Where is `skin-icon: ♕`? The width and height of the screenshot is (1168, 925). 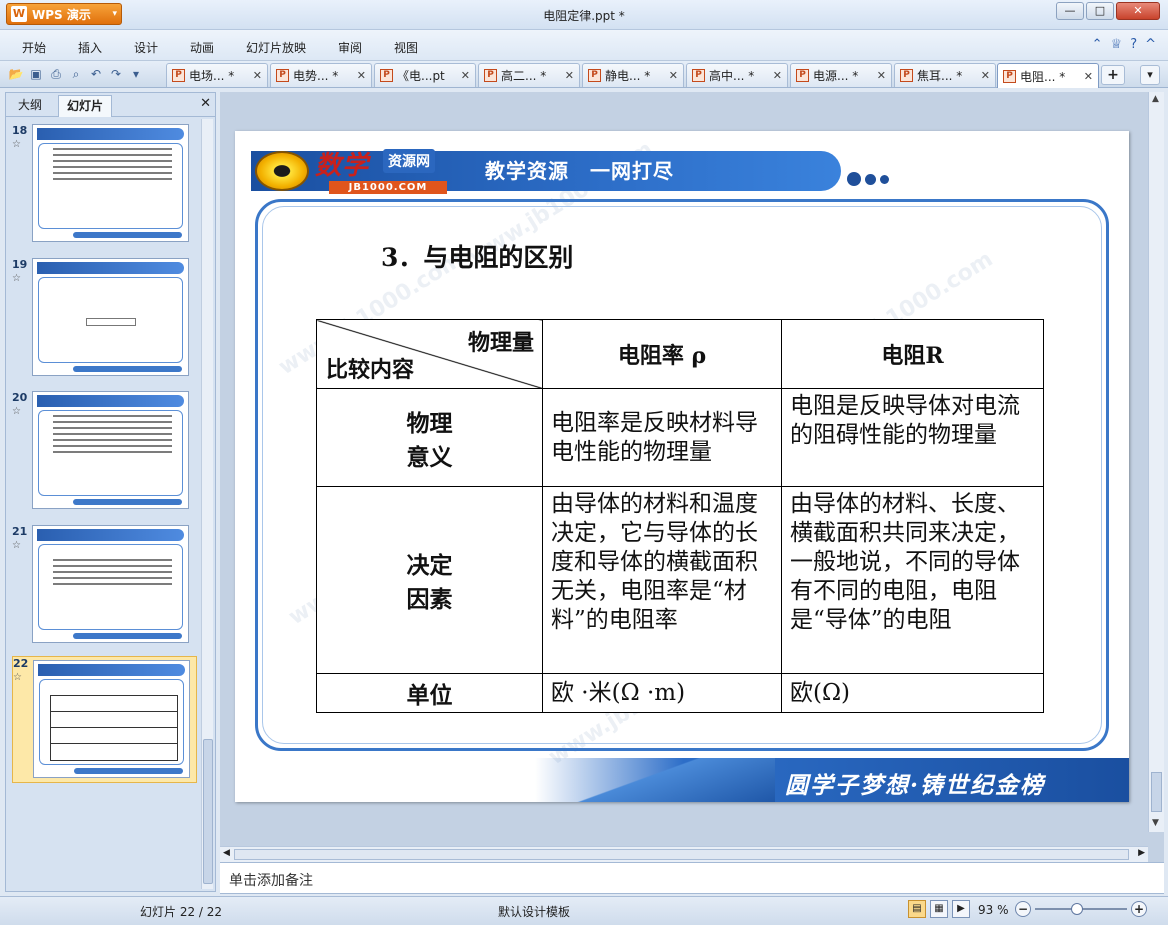 skin-icon: ♕ is located at coordinates (1117, 44).